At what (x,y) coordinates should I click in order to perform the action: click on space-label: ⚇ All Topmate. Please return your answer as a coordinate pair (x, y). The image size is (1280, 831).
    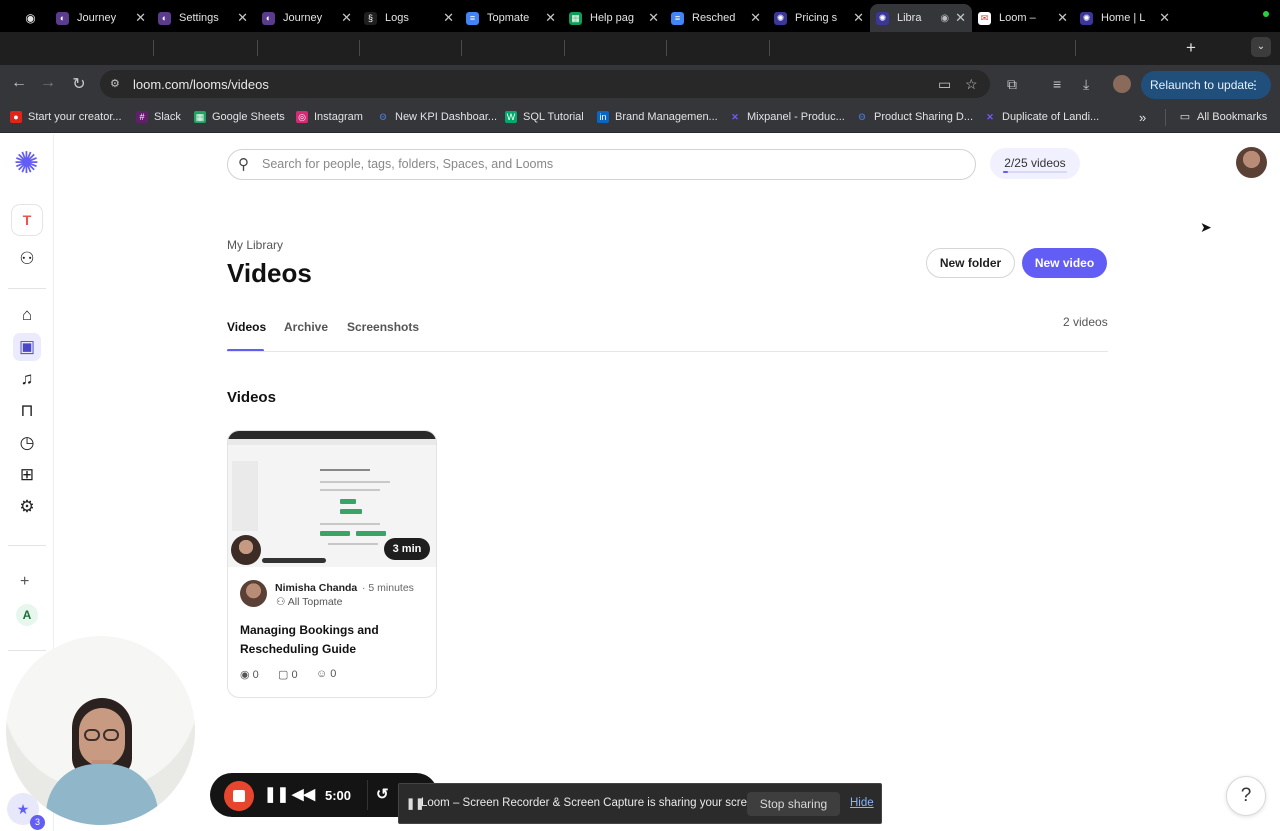
    Looking at the image, I should click on (309, 602).